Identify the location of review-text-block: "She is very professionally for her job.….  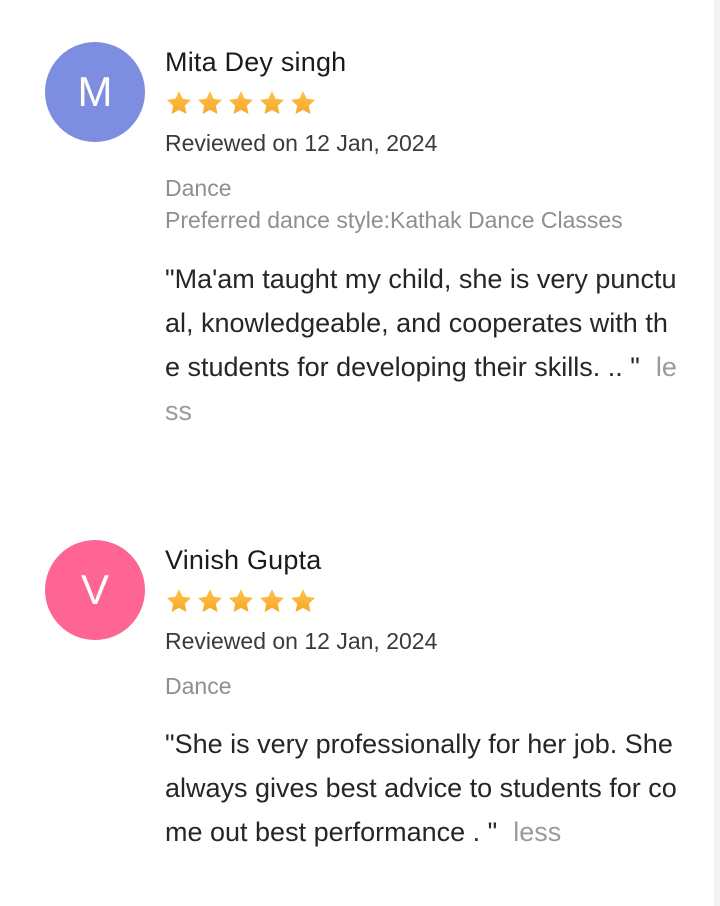
(422, 788).